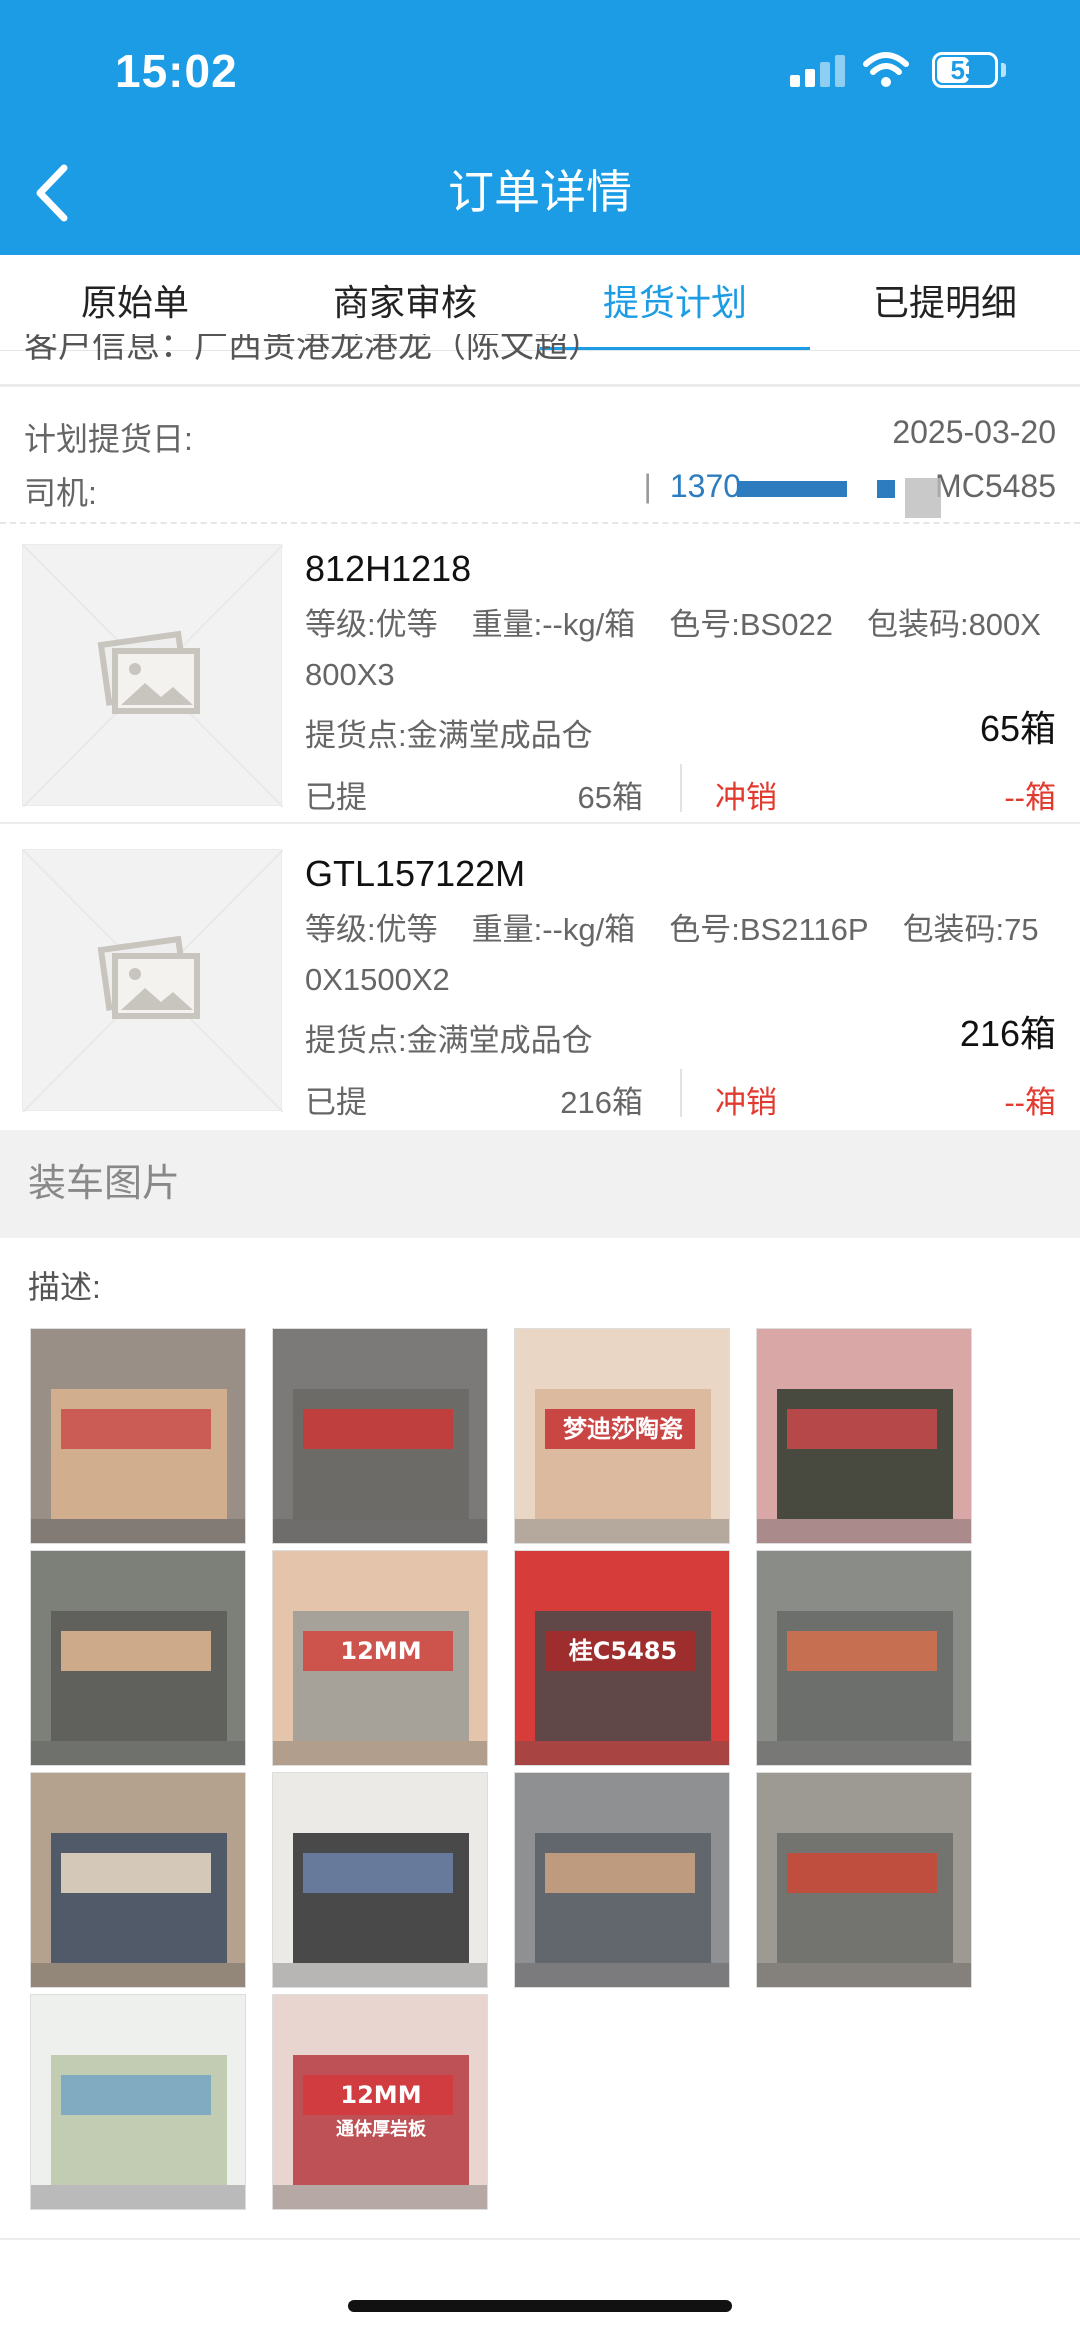  I want to click on app-header: 15:02 53 订单详情, so click(540, 127).